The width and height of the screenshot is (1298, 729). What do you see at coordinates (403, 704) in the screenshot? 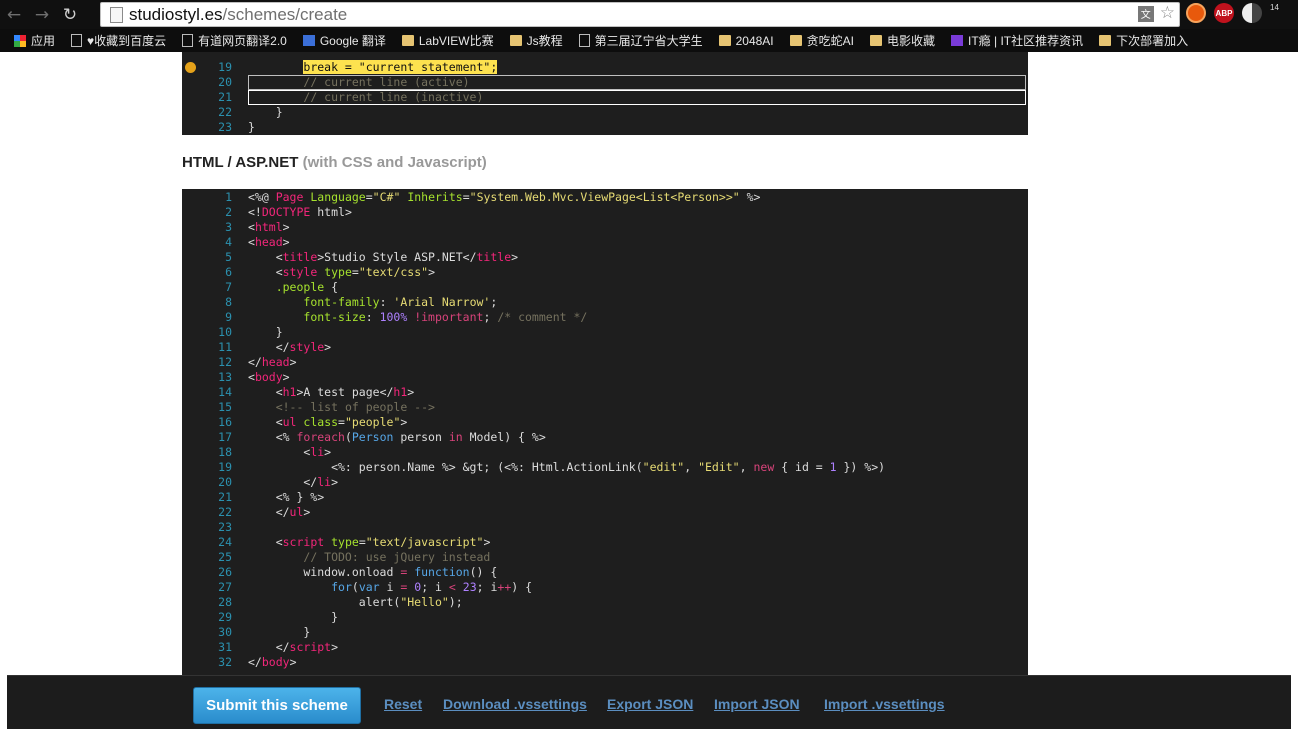
I see `reset-link: Reset` at bounding box center [403, 704].